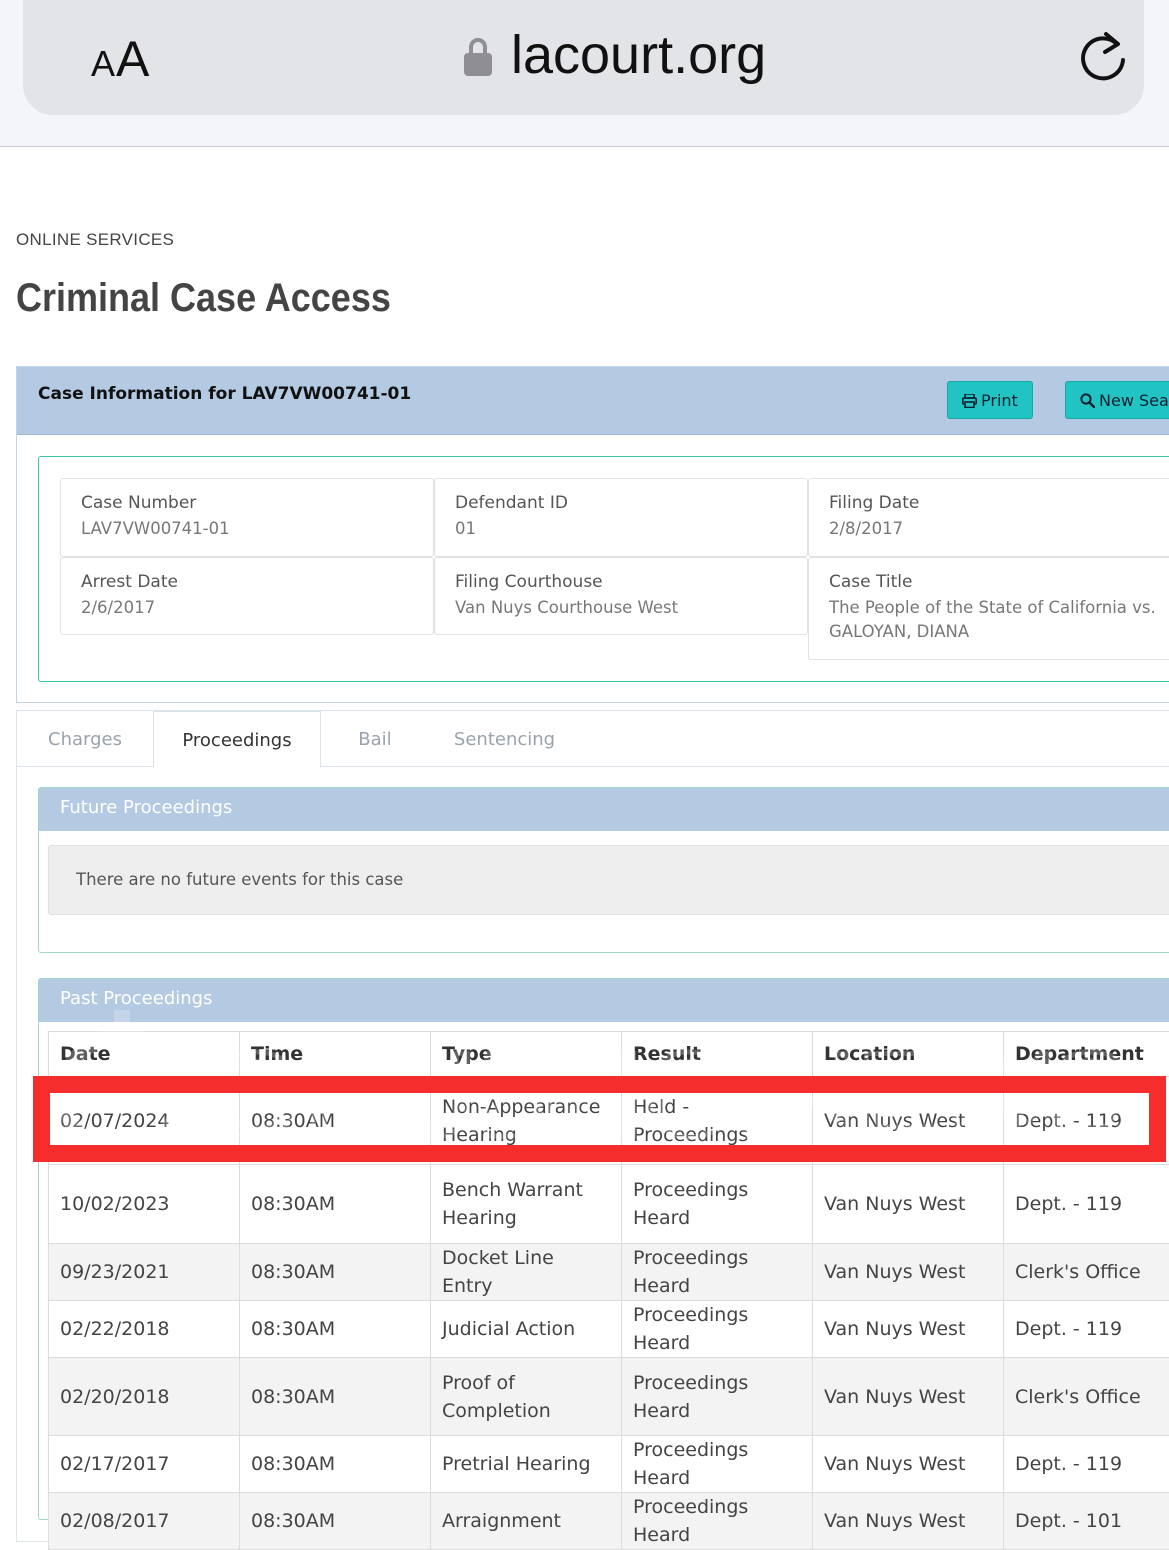  Describe the element at coordinates (990, 400) in the screenshot. I see `print-button: Print` at that location.